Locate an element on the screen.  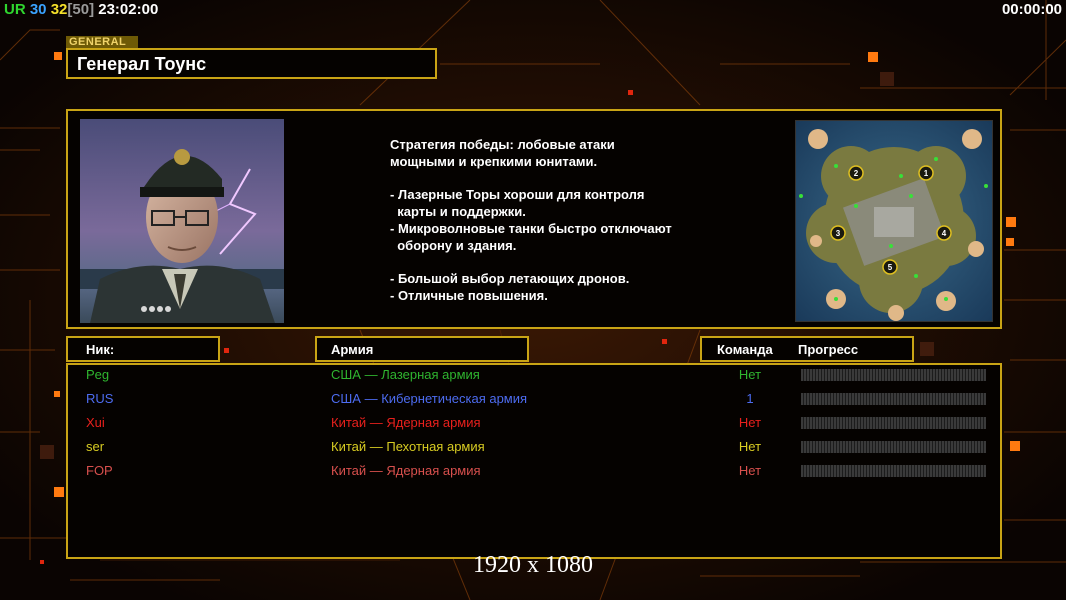
timer: 00:00:00 is located at coordinates (1031, 9).